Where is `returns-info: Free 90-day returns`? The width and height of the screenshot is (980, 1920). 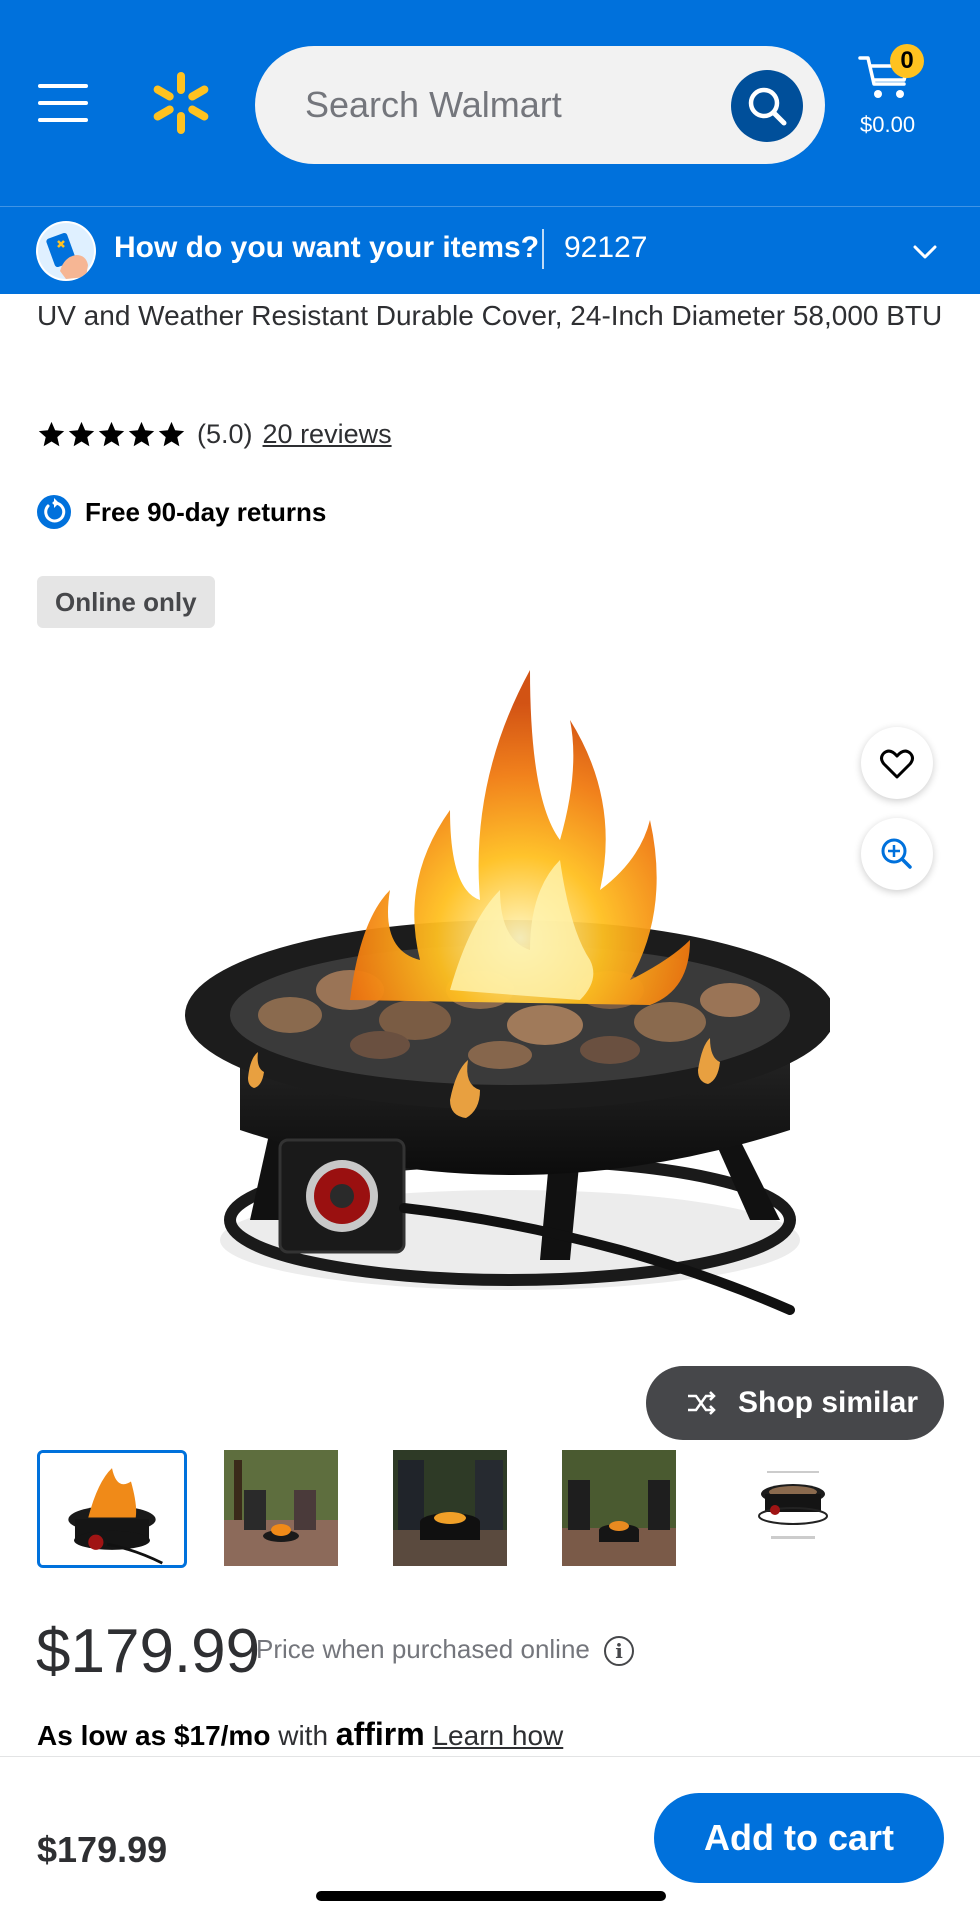 returns-info: Free 90-day returns is located at coordinates (181, 512).